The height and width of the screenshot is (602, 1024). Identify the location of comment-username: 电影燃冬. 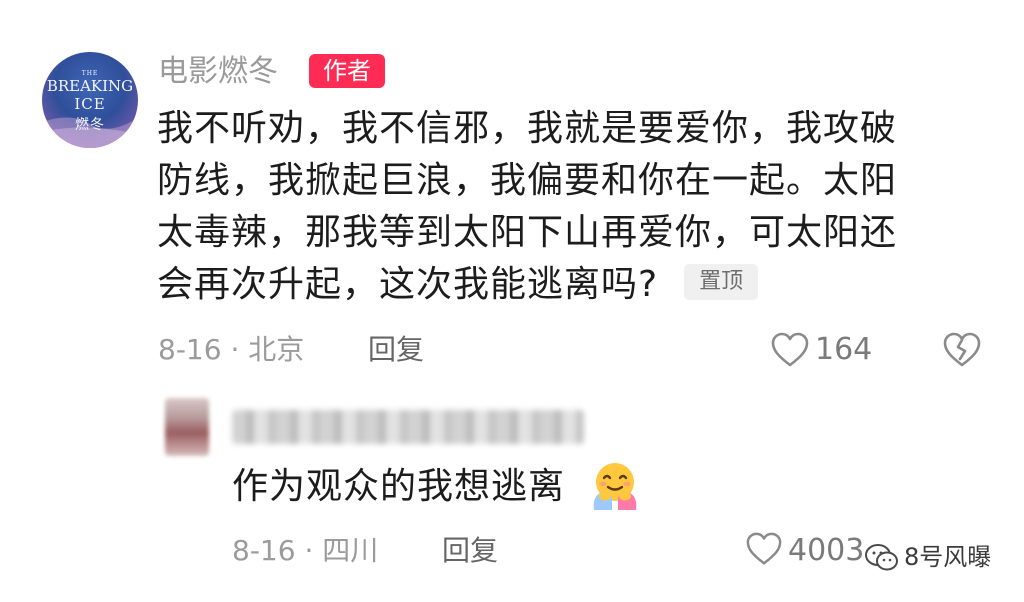
(218, 72).